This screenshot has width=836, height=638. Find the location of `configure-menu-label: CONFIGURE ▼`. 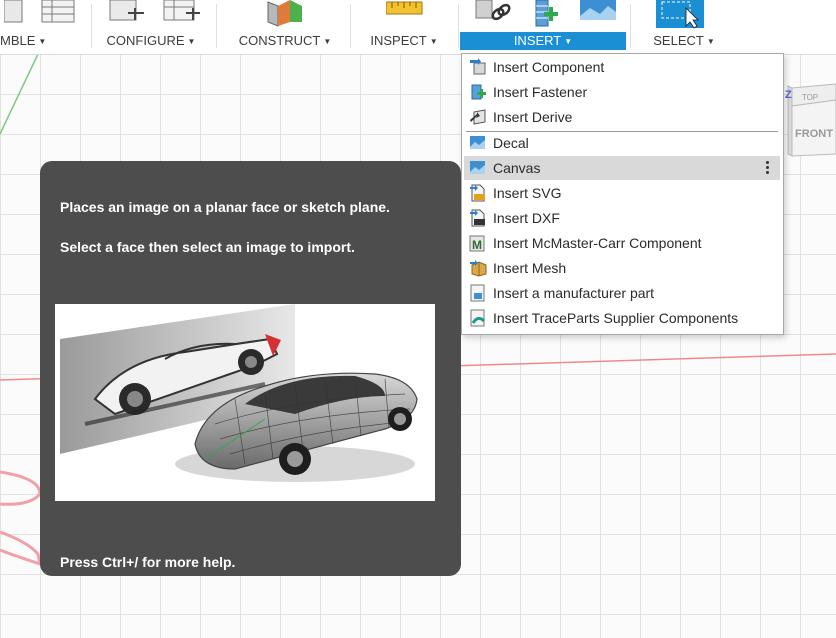

configure-menu-label: CONFIGURE ▼ is located at coordinates (151, 41).